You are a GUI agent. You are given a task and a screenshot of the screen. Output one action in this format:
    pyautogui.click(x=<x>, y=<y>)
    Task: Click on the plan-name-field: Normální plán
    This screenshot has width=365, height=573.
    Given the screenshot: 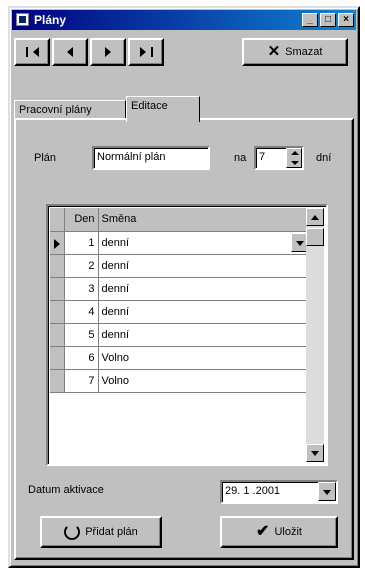 What is the action you would take?
    pyautogui.click(x=151, y=158)
    